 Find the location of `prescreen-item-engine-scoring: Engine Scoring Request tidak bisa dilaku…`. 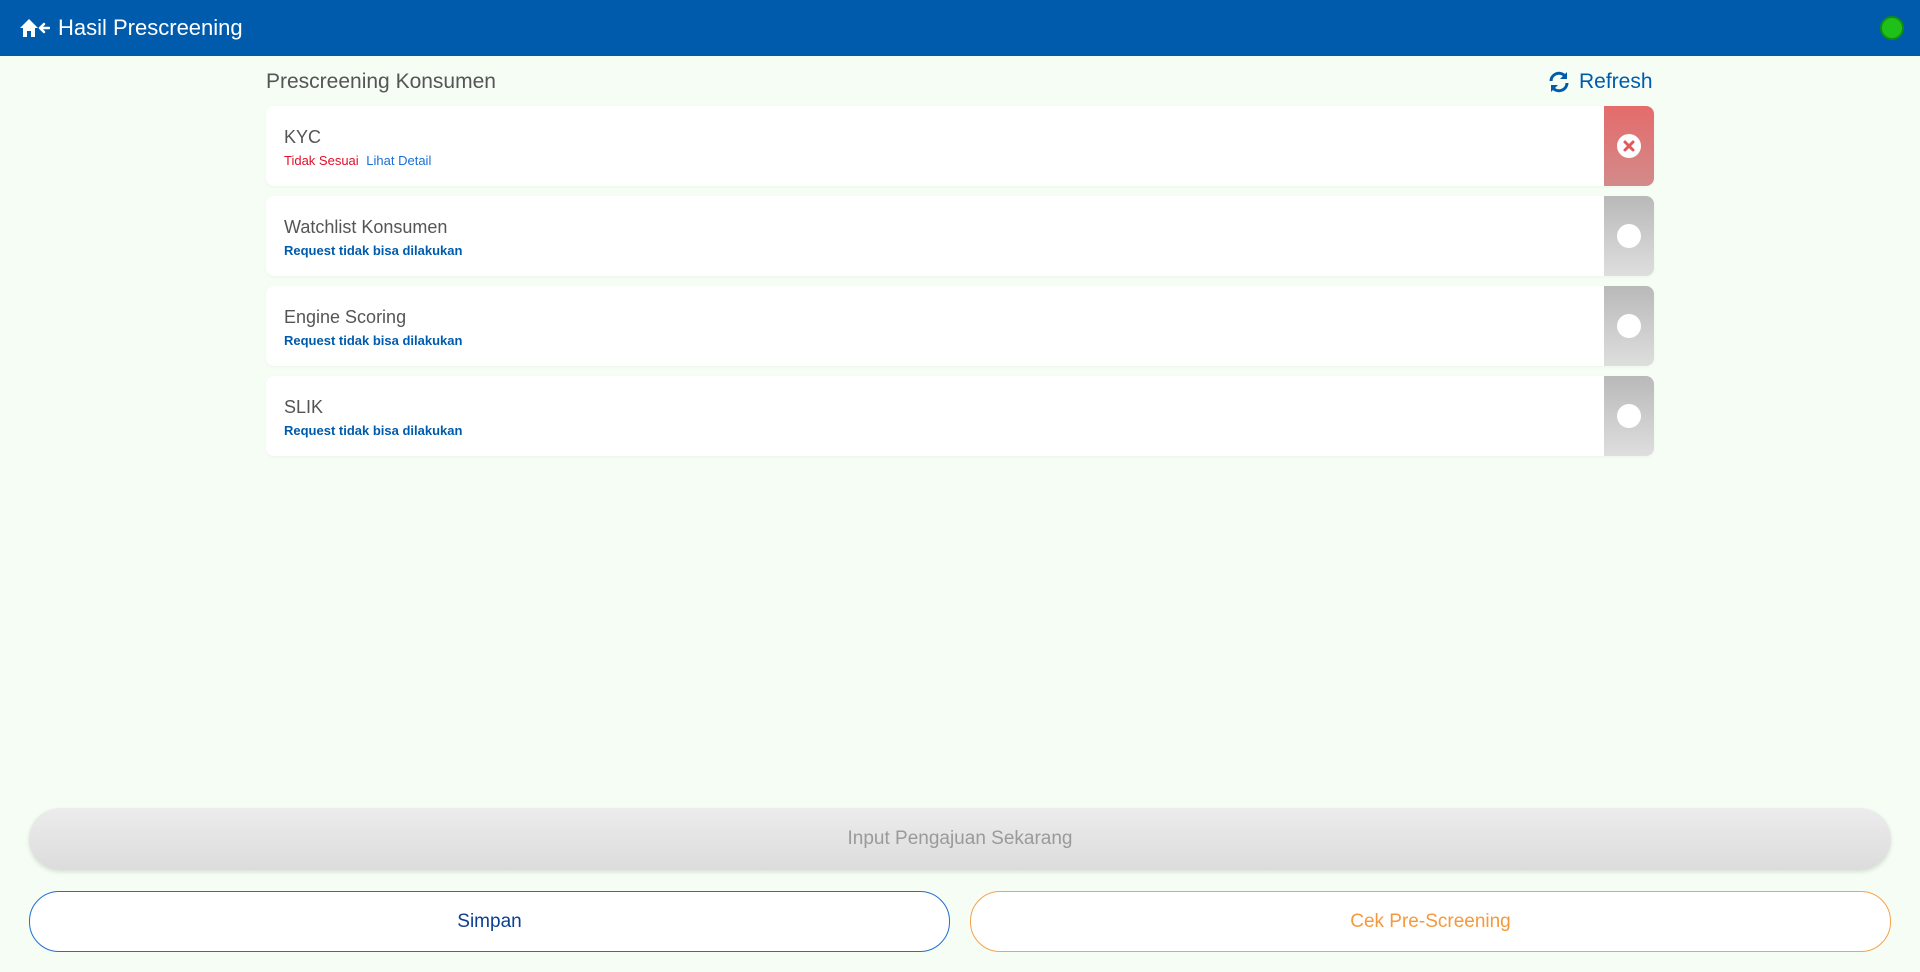

prescreen-item-engine-scoring: Engine Scoring Request tidak bisa dilaku… is located at coordinates (960, 326).